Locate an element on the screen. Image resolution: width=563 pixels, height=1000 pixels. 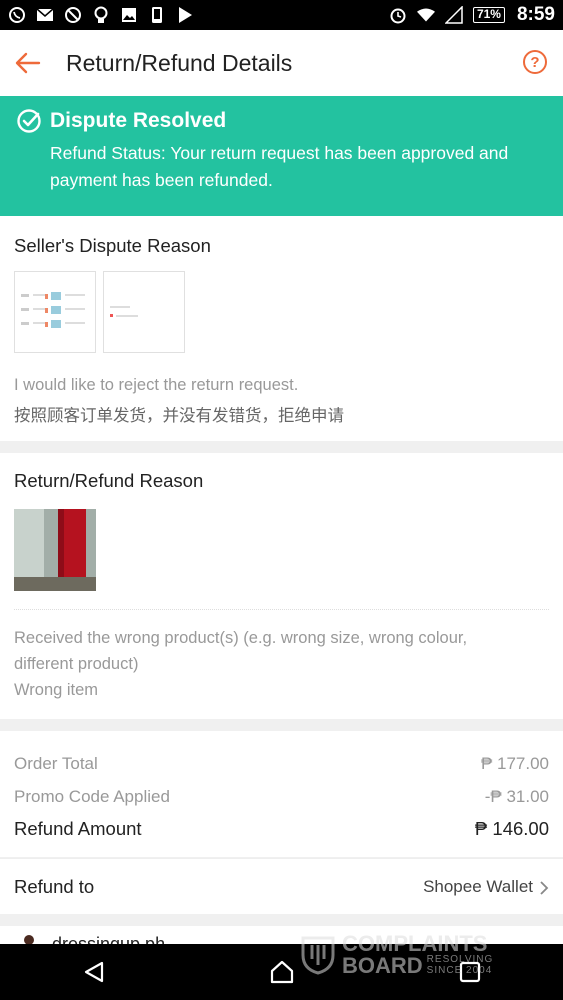
photo-thumbnail-icon is located at coordinates (55, 550).